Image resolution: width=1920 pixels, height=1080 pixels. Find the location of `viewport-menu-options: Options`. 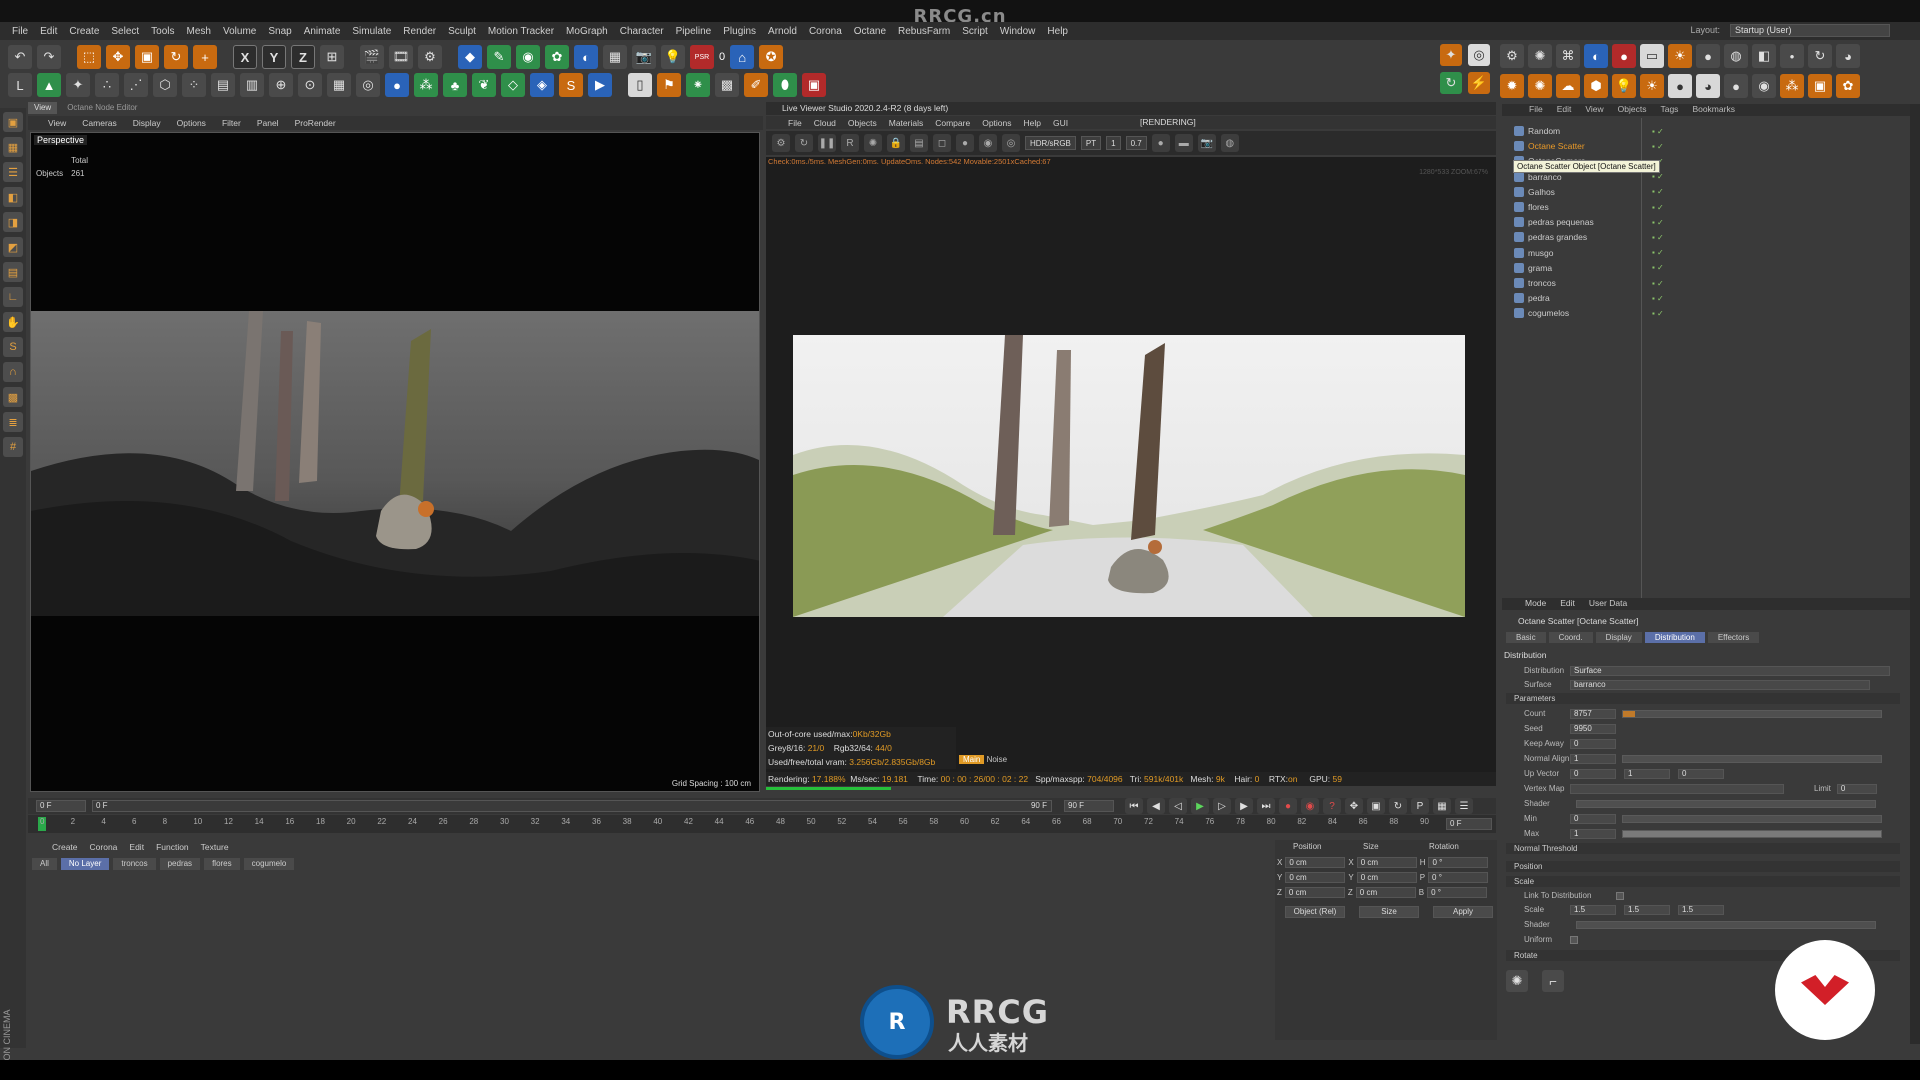

viewport-menu-options: Options is located at coordinates (191, 123).